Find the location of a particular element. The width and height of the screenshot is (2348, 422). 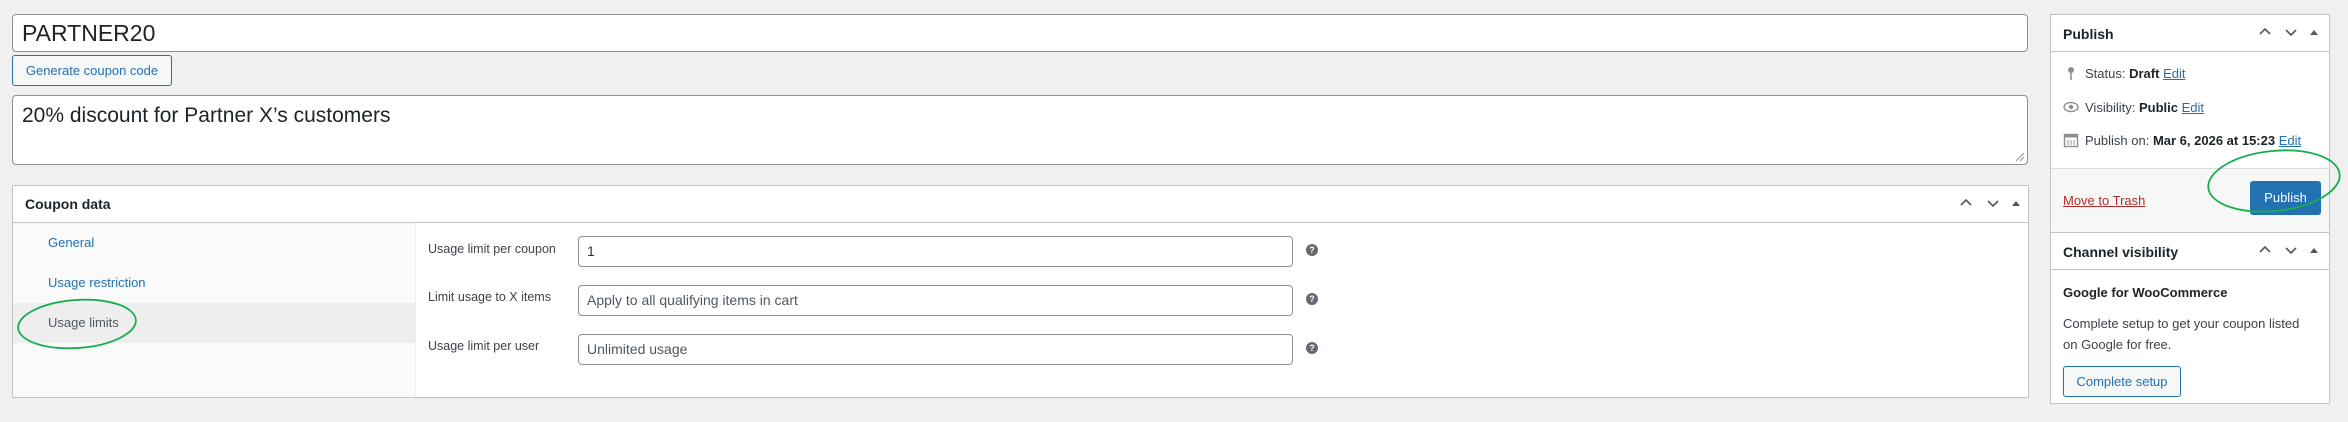

publish-header: Publish is located at coordinates (2190, 33).